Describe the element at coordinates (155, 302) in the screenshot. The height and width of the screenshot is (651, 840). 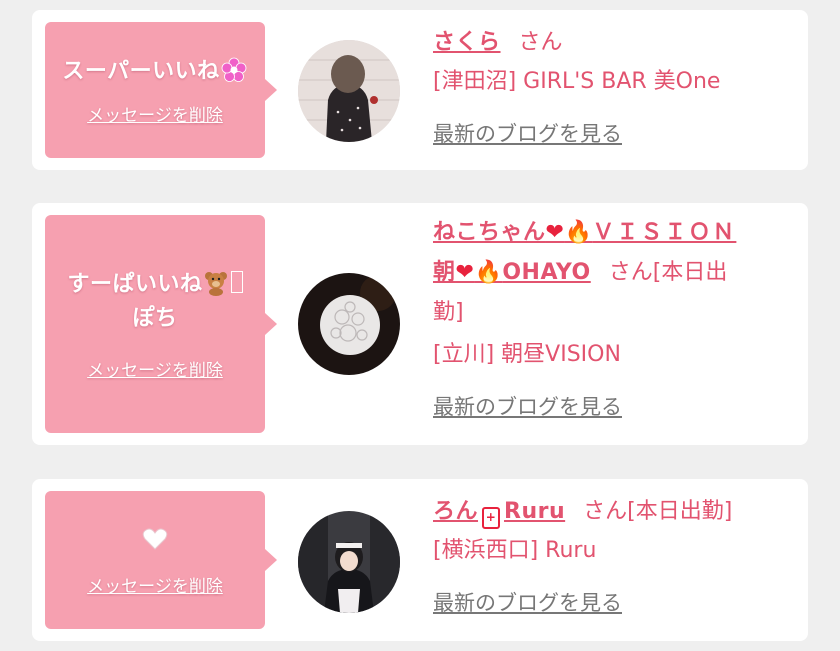
I see `like-text: すーぱいいね ぽち` at that location.